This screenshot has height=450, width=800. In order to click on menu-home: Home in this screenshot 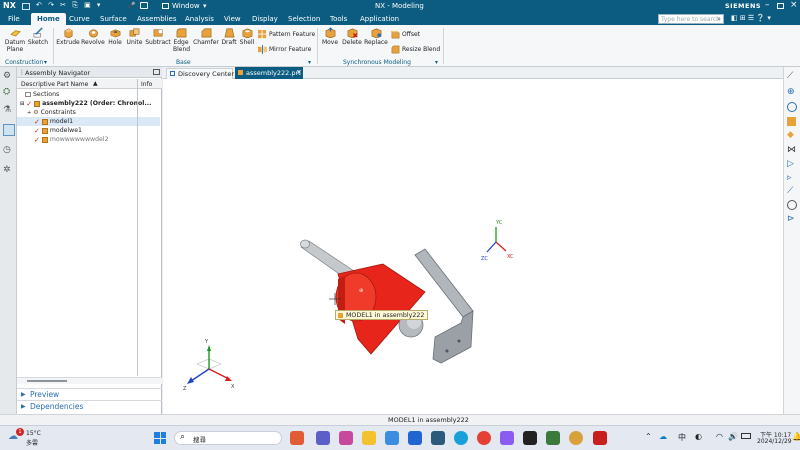, I will do `click(48, 19)`.